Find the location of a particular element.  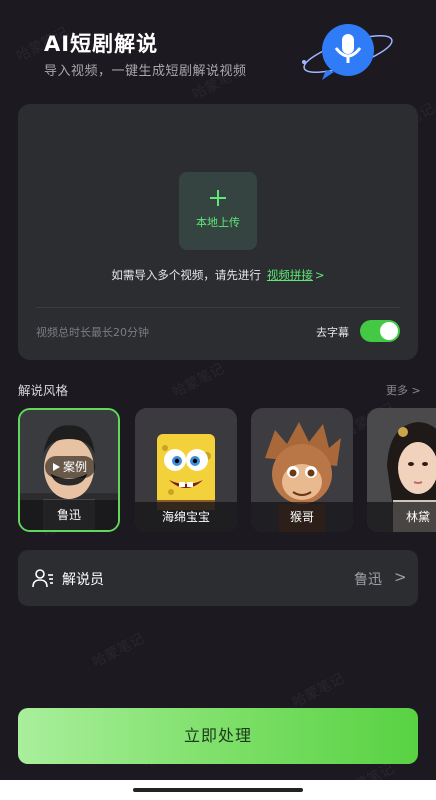

user-list-icon is located at coordinates (42, 578).